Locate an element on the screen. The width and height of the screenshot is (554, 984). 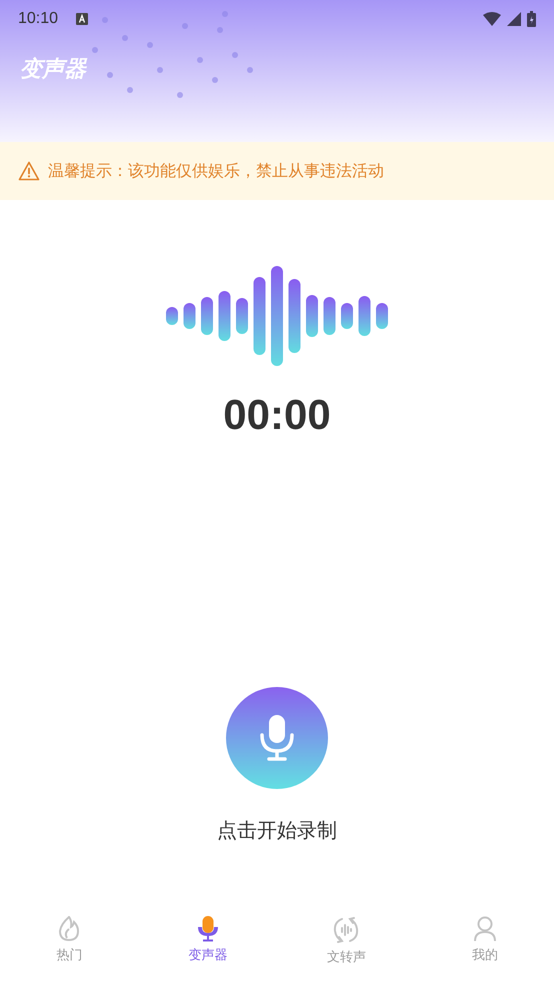
sound-convert-icon is located at coordinates (346, 930).